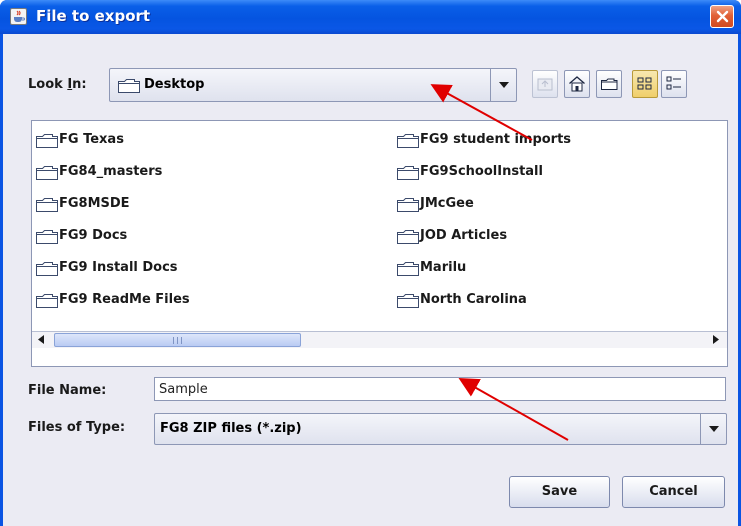 The image size is (741, 526). Describe the element at coordinates (545, 84) in the screenshot. I see `up-folder-icon` at that location.